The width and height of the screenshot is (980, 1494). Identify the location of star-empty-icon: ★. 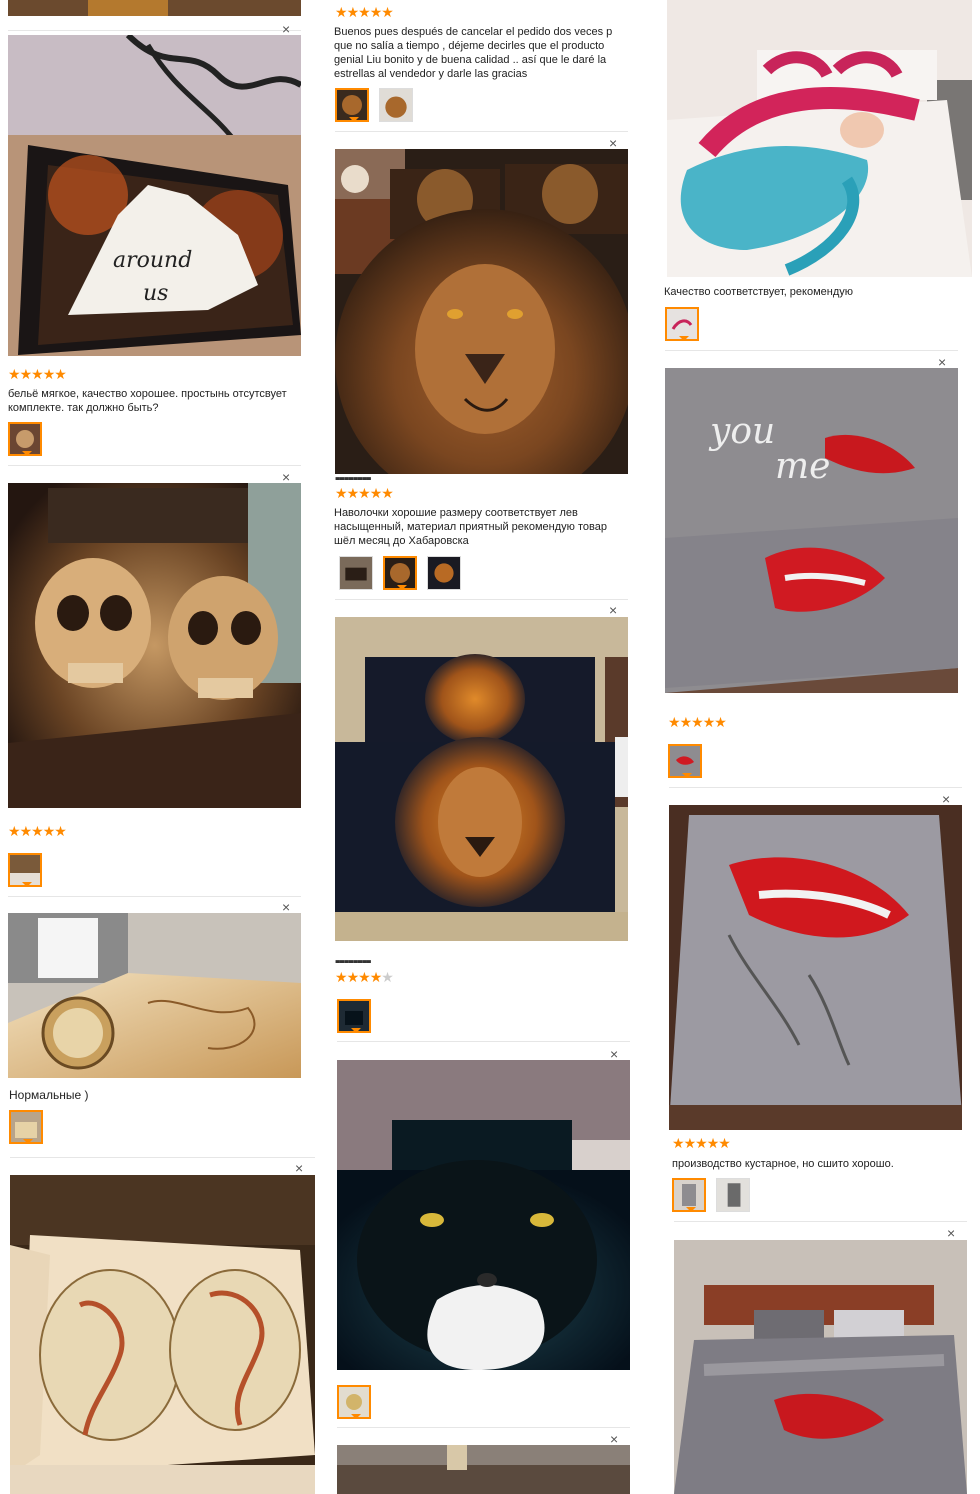
(387, 977).